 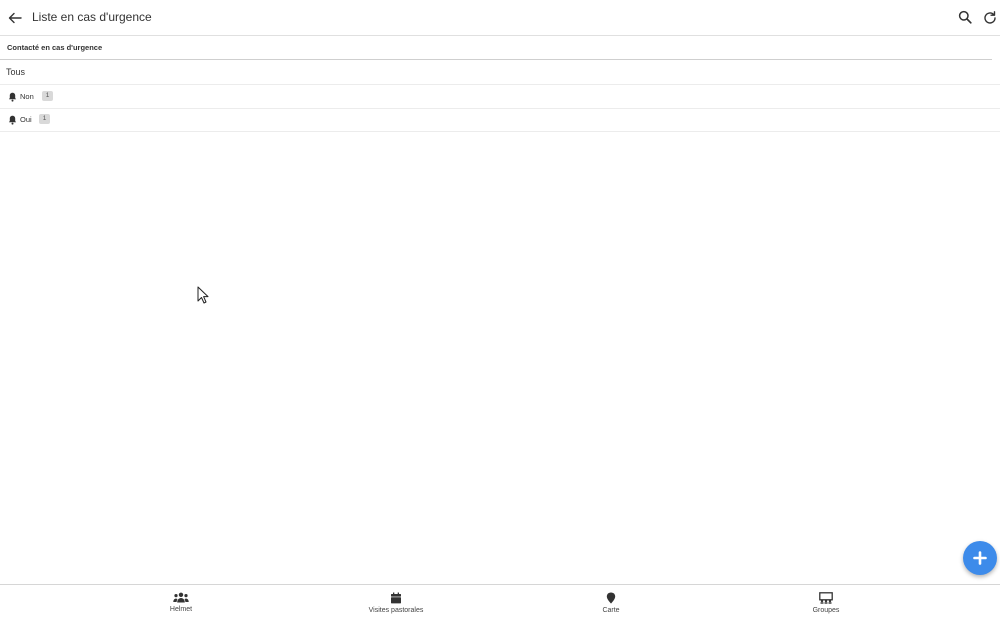 I want to click on filter-option-label: Oui, so click(x=26, y=119).